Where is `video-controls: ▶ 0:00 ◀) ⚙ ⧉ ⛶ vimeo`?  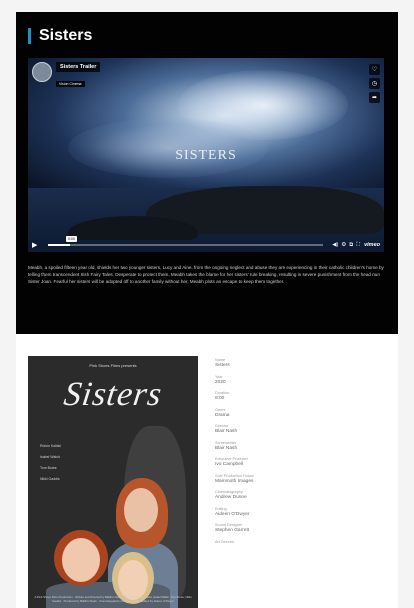 video-controls: ▶ 0:00 ◀) ⚙ ⧉ ⛶ vimeo is located at coordinates (206, 244).